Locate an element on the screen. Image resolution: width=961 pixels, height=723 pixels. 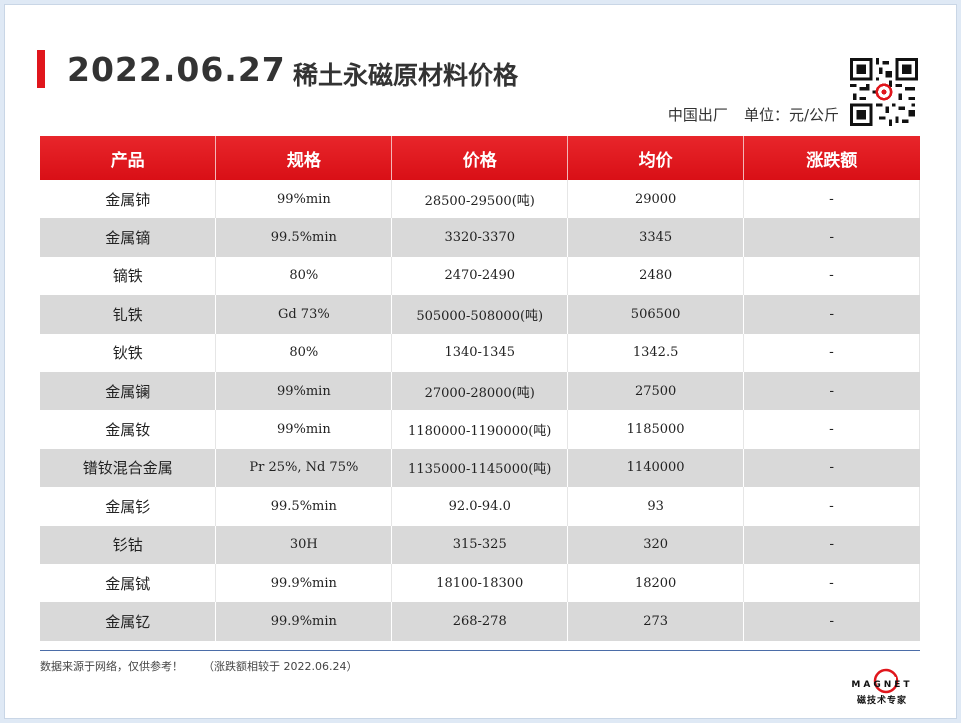
cell-avg-price: 3345 is located at coordinates (656, 237).